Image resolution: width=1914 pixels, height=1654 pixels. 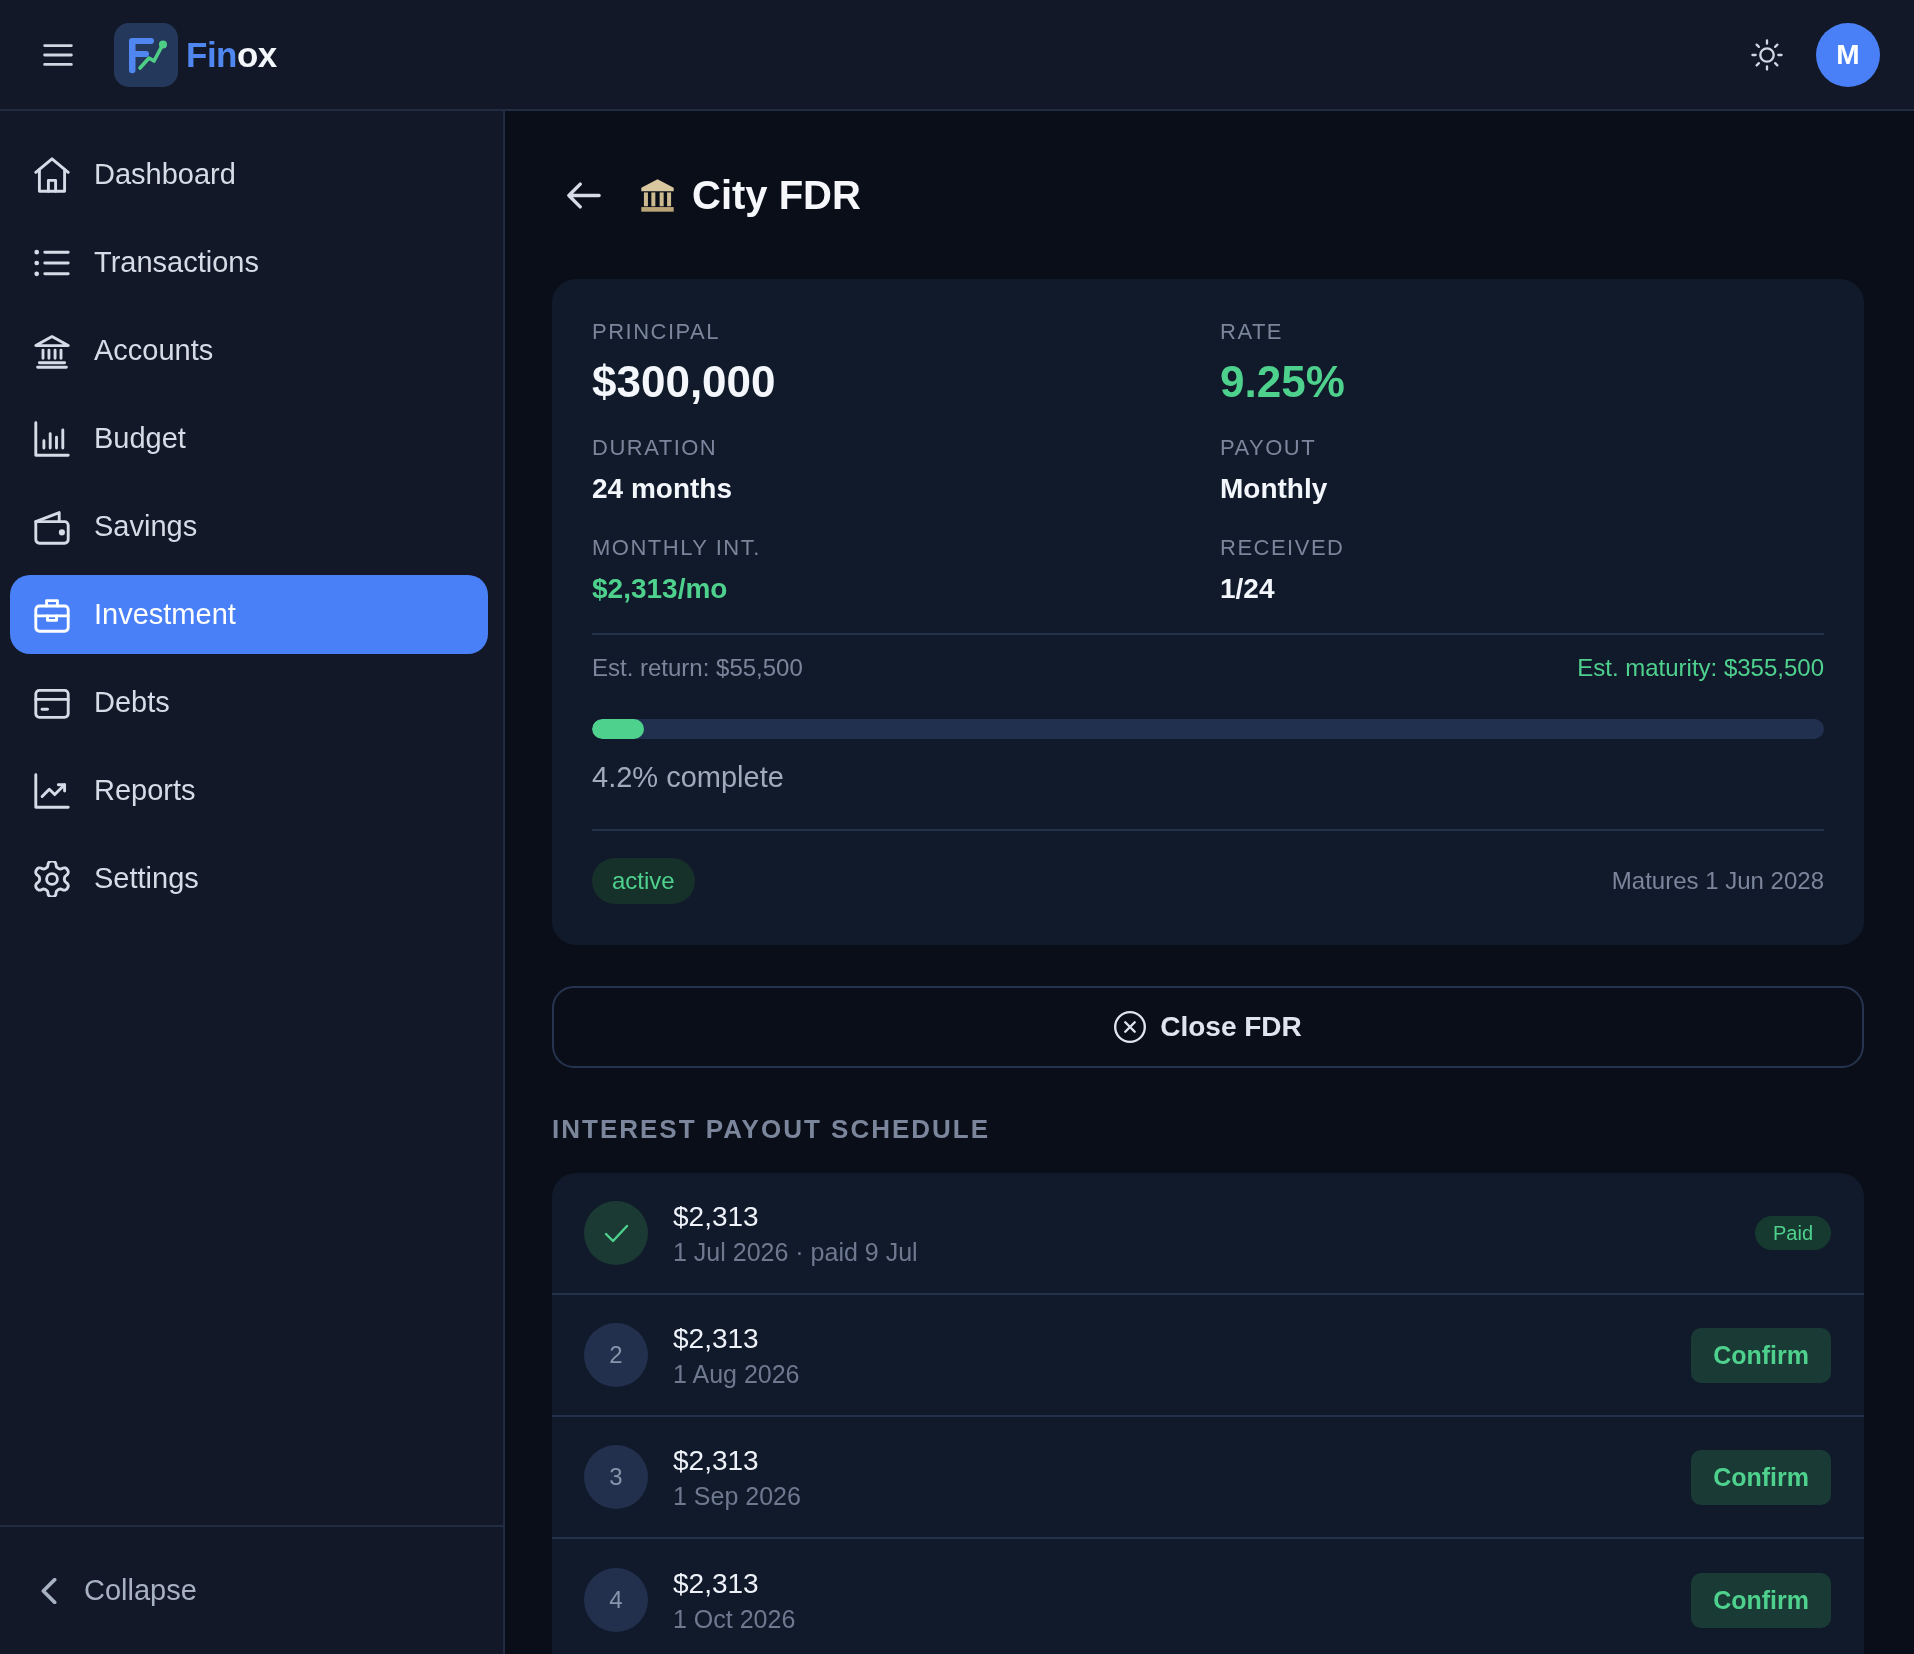 What do you see at coordinates (52, 174) in the screenshot?
I see `home-icon` at bounding box center [52, 174].